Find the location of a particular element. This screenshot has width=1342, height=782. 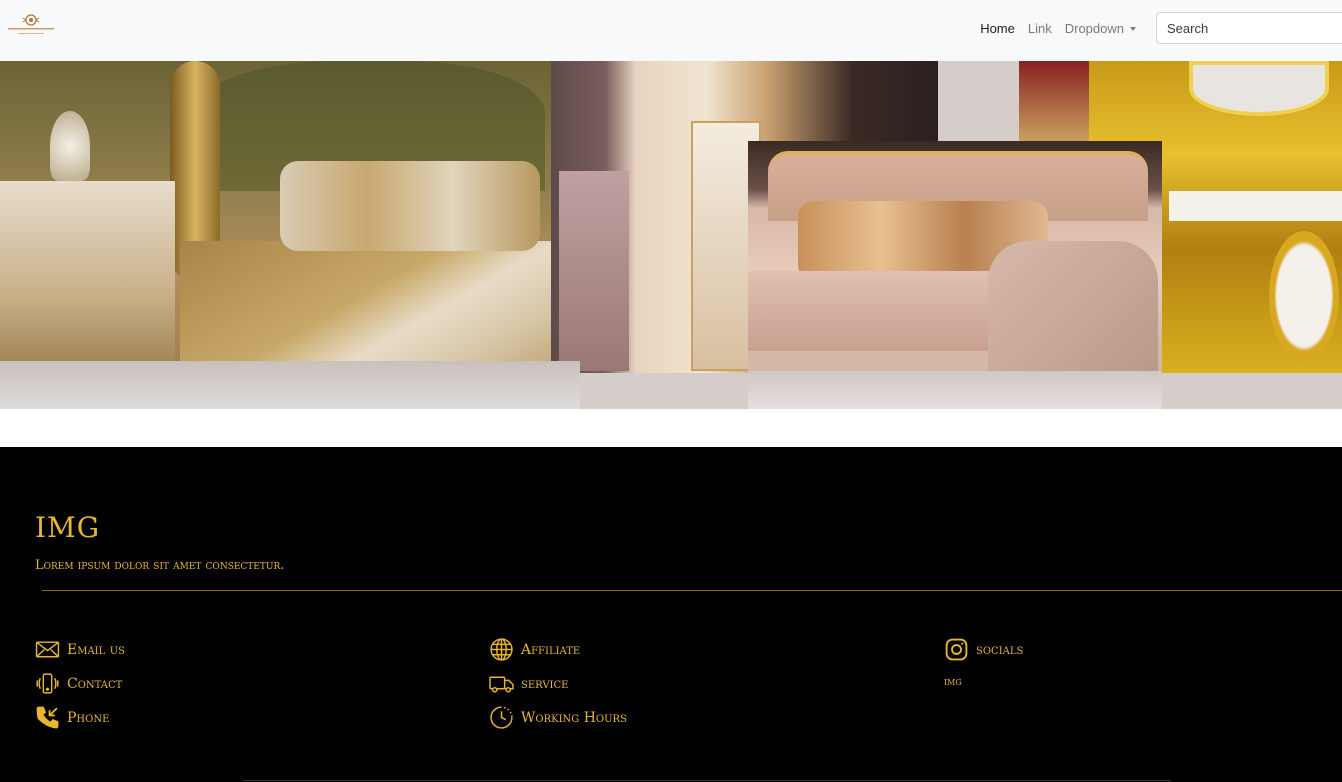

phone-label: Phone is located at coordinates (88, 717).